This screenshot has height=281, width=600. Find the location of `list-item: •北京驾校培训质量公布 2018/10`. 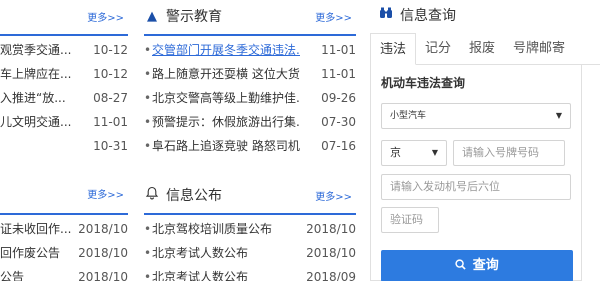

list-item: •北京驾校培训质量公布 2018/10 is located at coordinates (250, 229).